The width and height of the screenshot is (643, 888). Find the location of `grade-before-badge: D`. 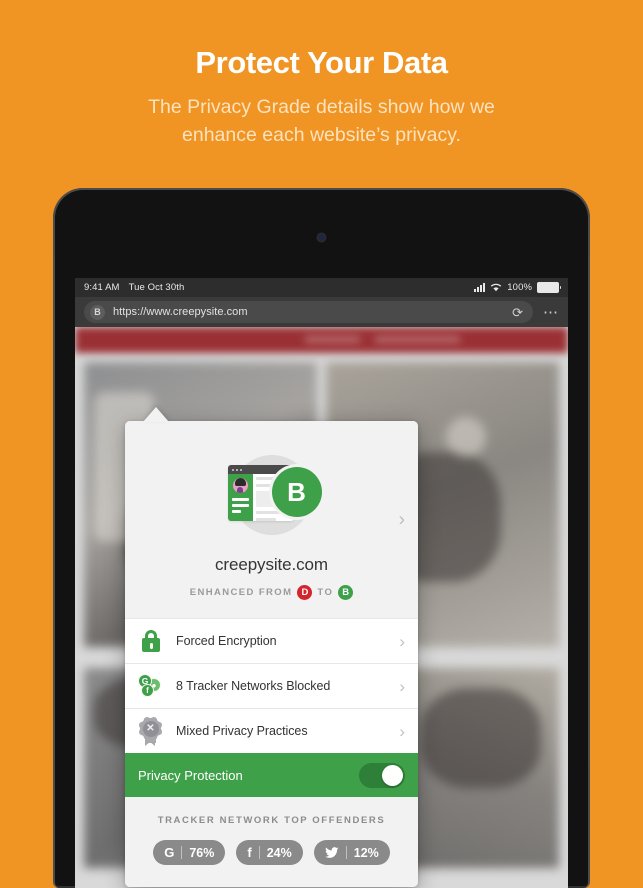

grade-before-badge: D is located at coordinates (305, 592).